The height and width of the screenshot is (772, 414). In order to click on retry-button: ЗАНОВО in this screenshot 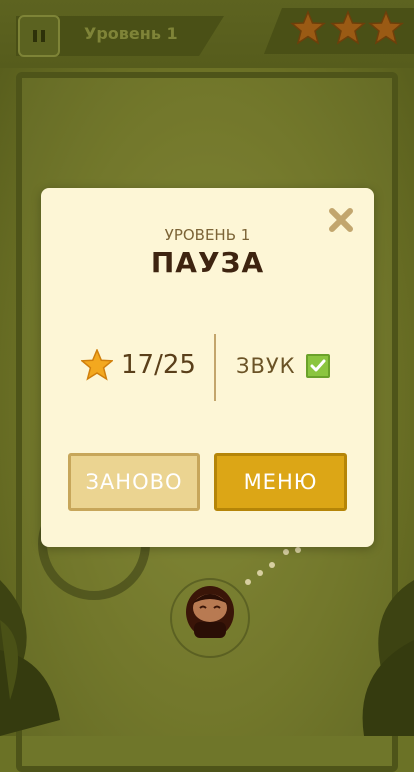, I will do `click(134, 482)`.